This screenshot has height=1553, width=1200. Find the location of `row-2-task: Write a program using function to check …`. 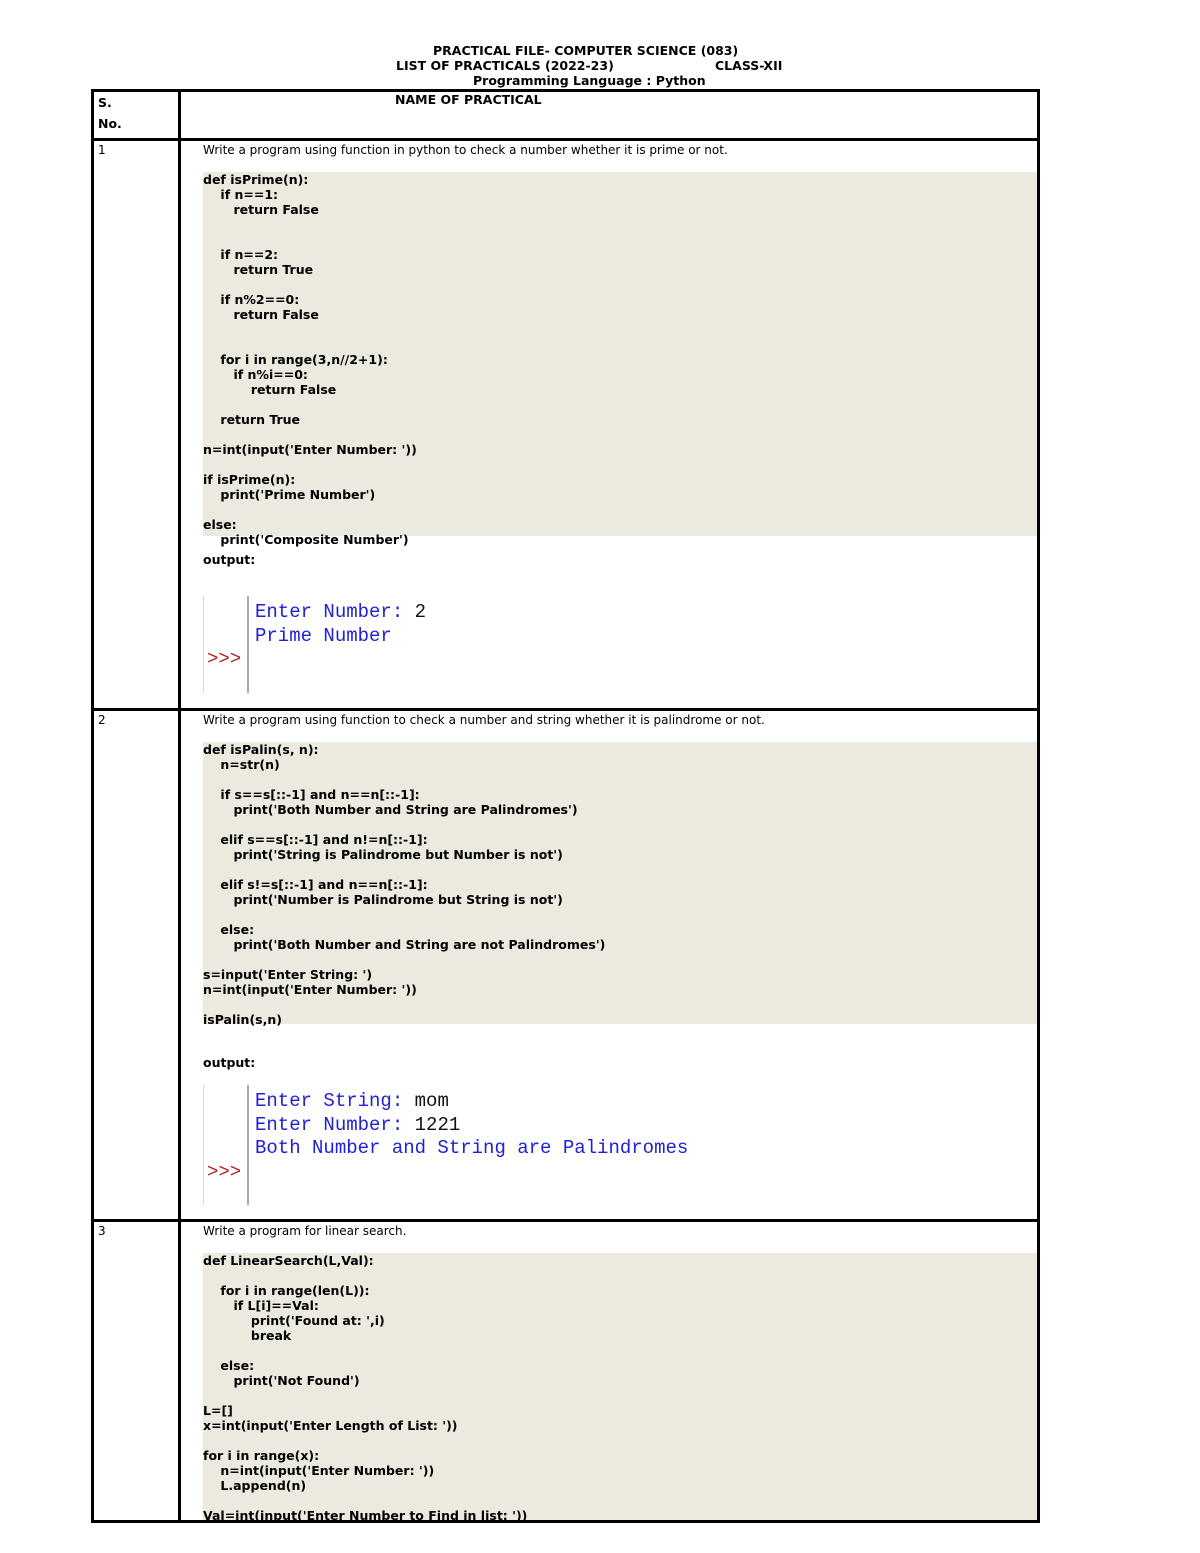

row-2-task: Write a program using function to check … is located at coordinates (484, 720).